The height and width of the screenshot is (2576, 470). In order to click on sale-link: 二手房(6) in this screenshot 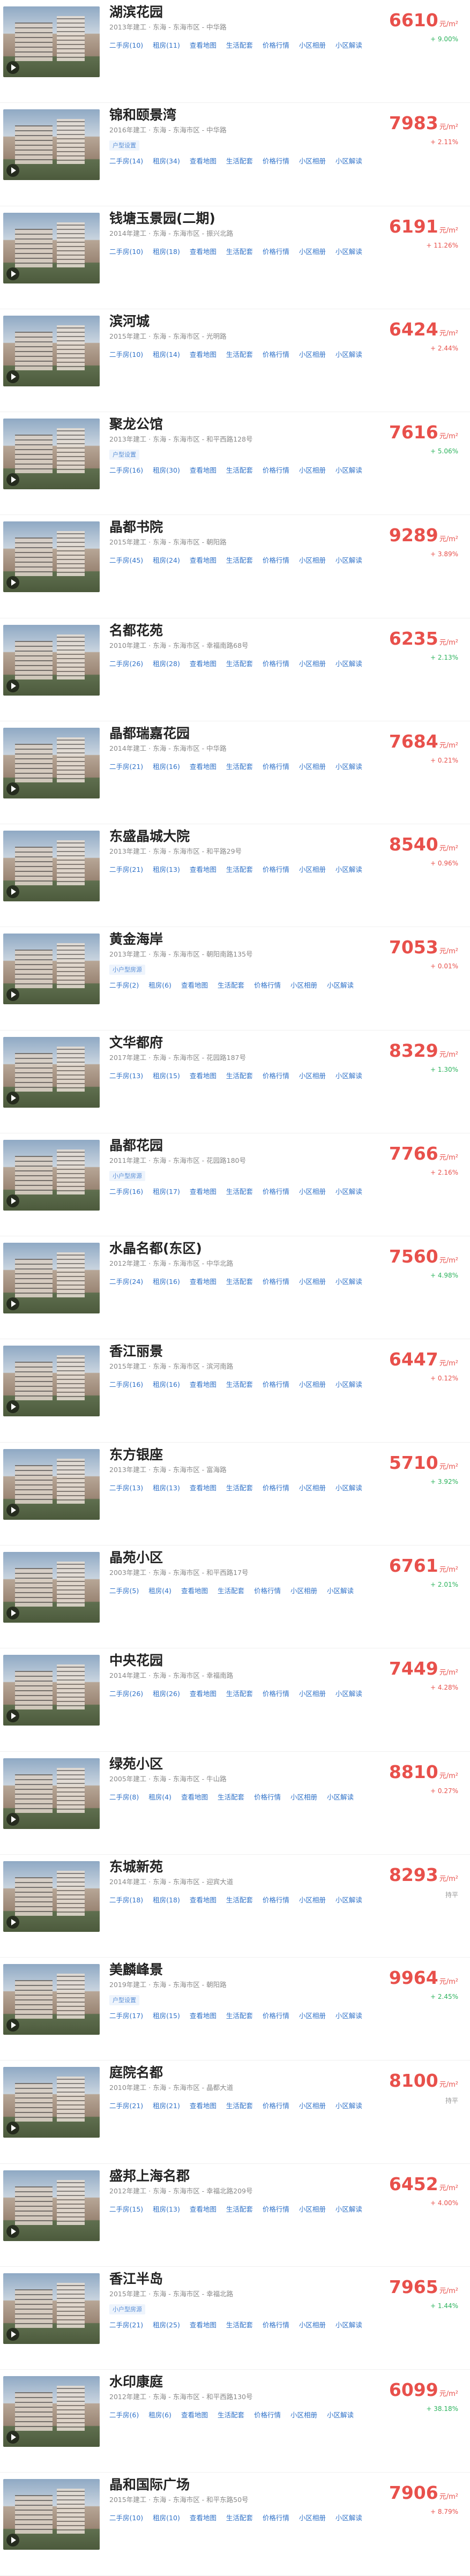, I will do `click(124, 2415)`.